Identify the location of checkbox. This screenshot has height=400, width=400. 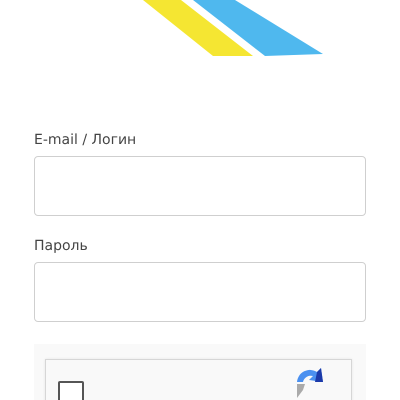
(71, 390).